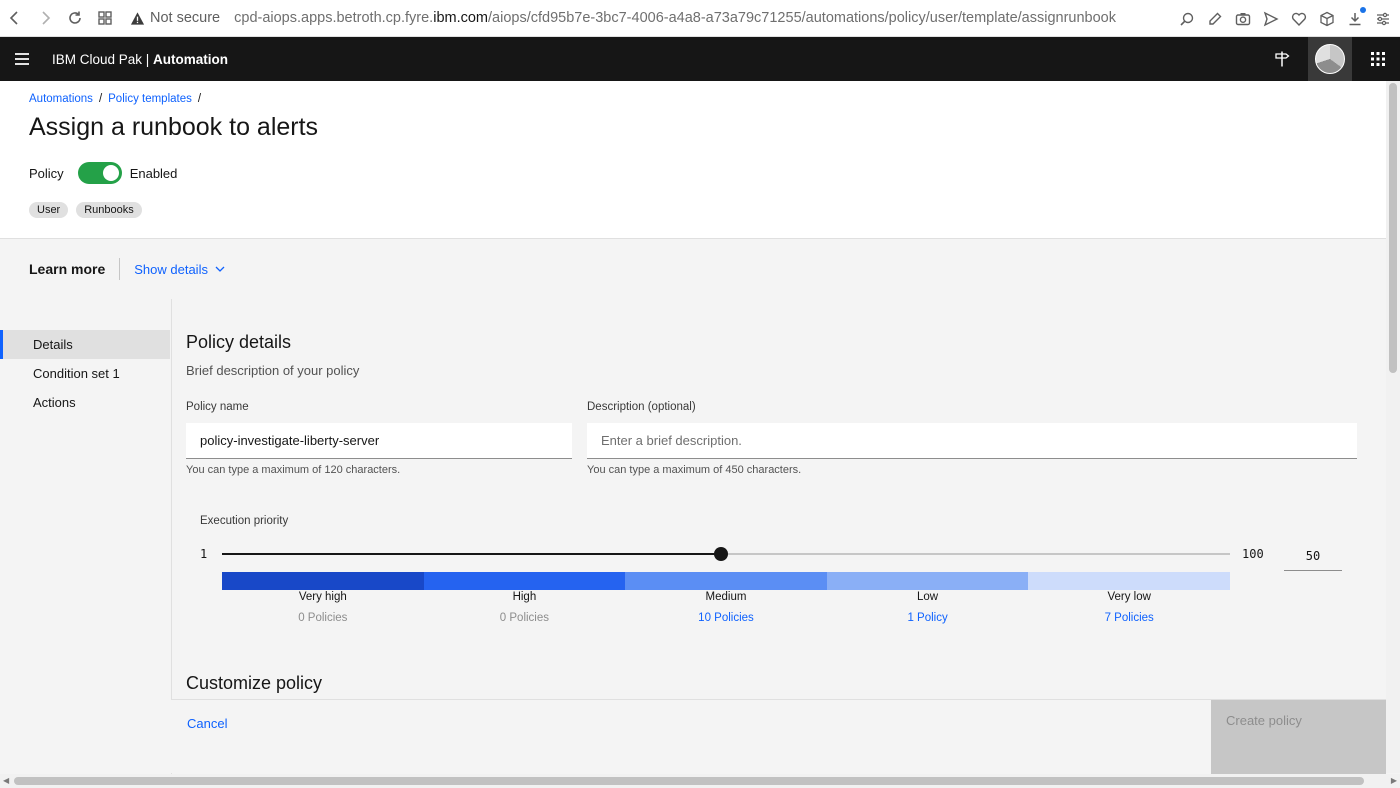 The height and width of the screenshot is (788, 1400). Describe the element at coordinates (1298, 737) in the screenshot. I see `create-policy-button: Create policy` at that location.